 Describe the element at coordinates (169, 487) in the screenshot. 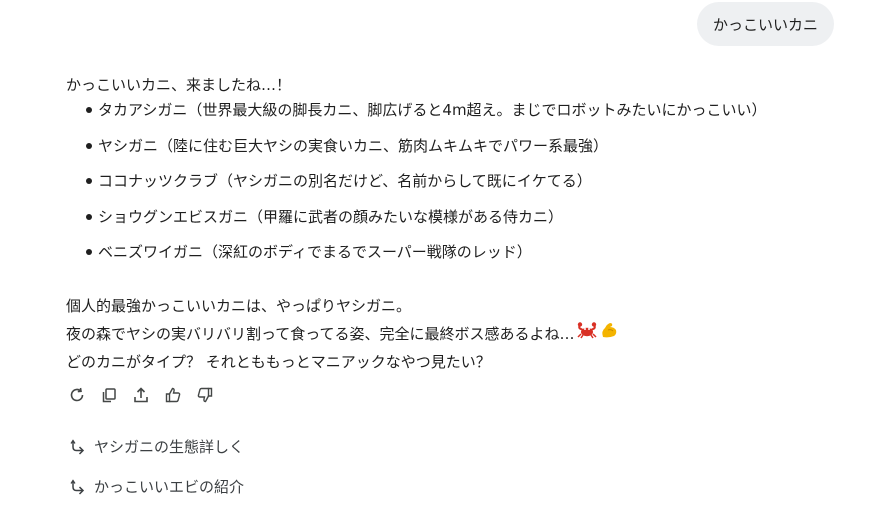

I see `suggestion-label: かっこいいエビの紹介` at that location.